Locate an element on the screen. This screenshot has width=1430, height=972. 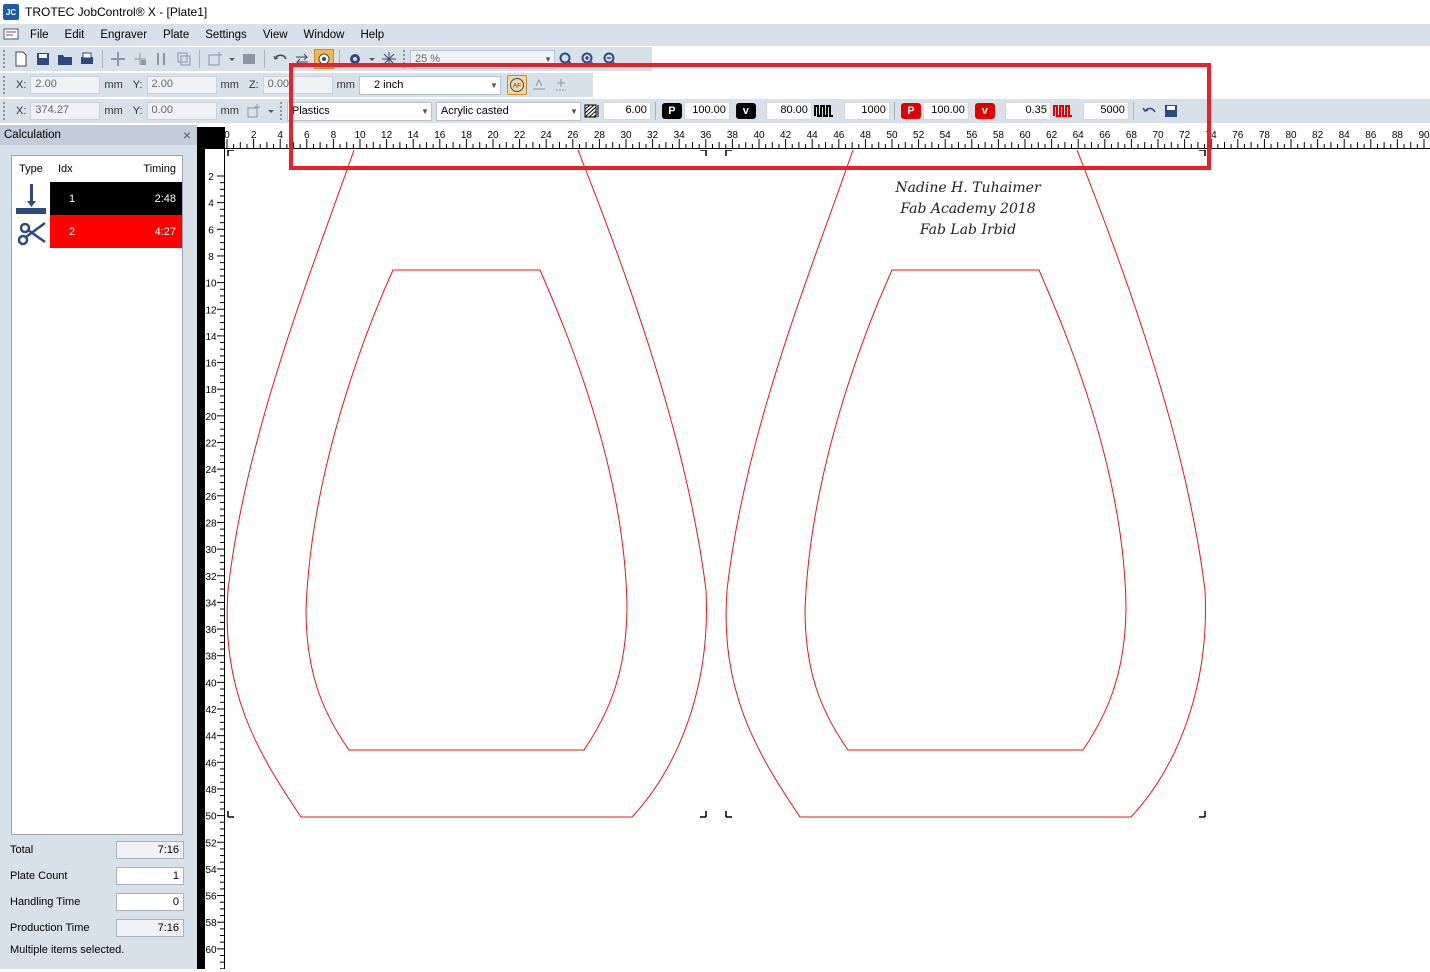
pos-z-input: 0.00 is located at coordinates (297, 85).